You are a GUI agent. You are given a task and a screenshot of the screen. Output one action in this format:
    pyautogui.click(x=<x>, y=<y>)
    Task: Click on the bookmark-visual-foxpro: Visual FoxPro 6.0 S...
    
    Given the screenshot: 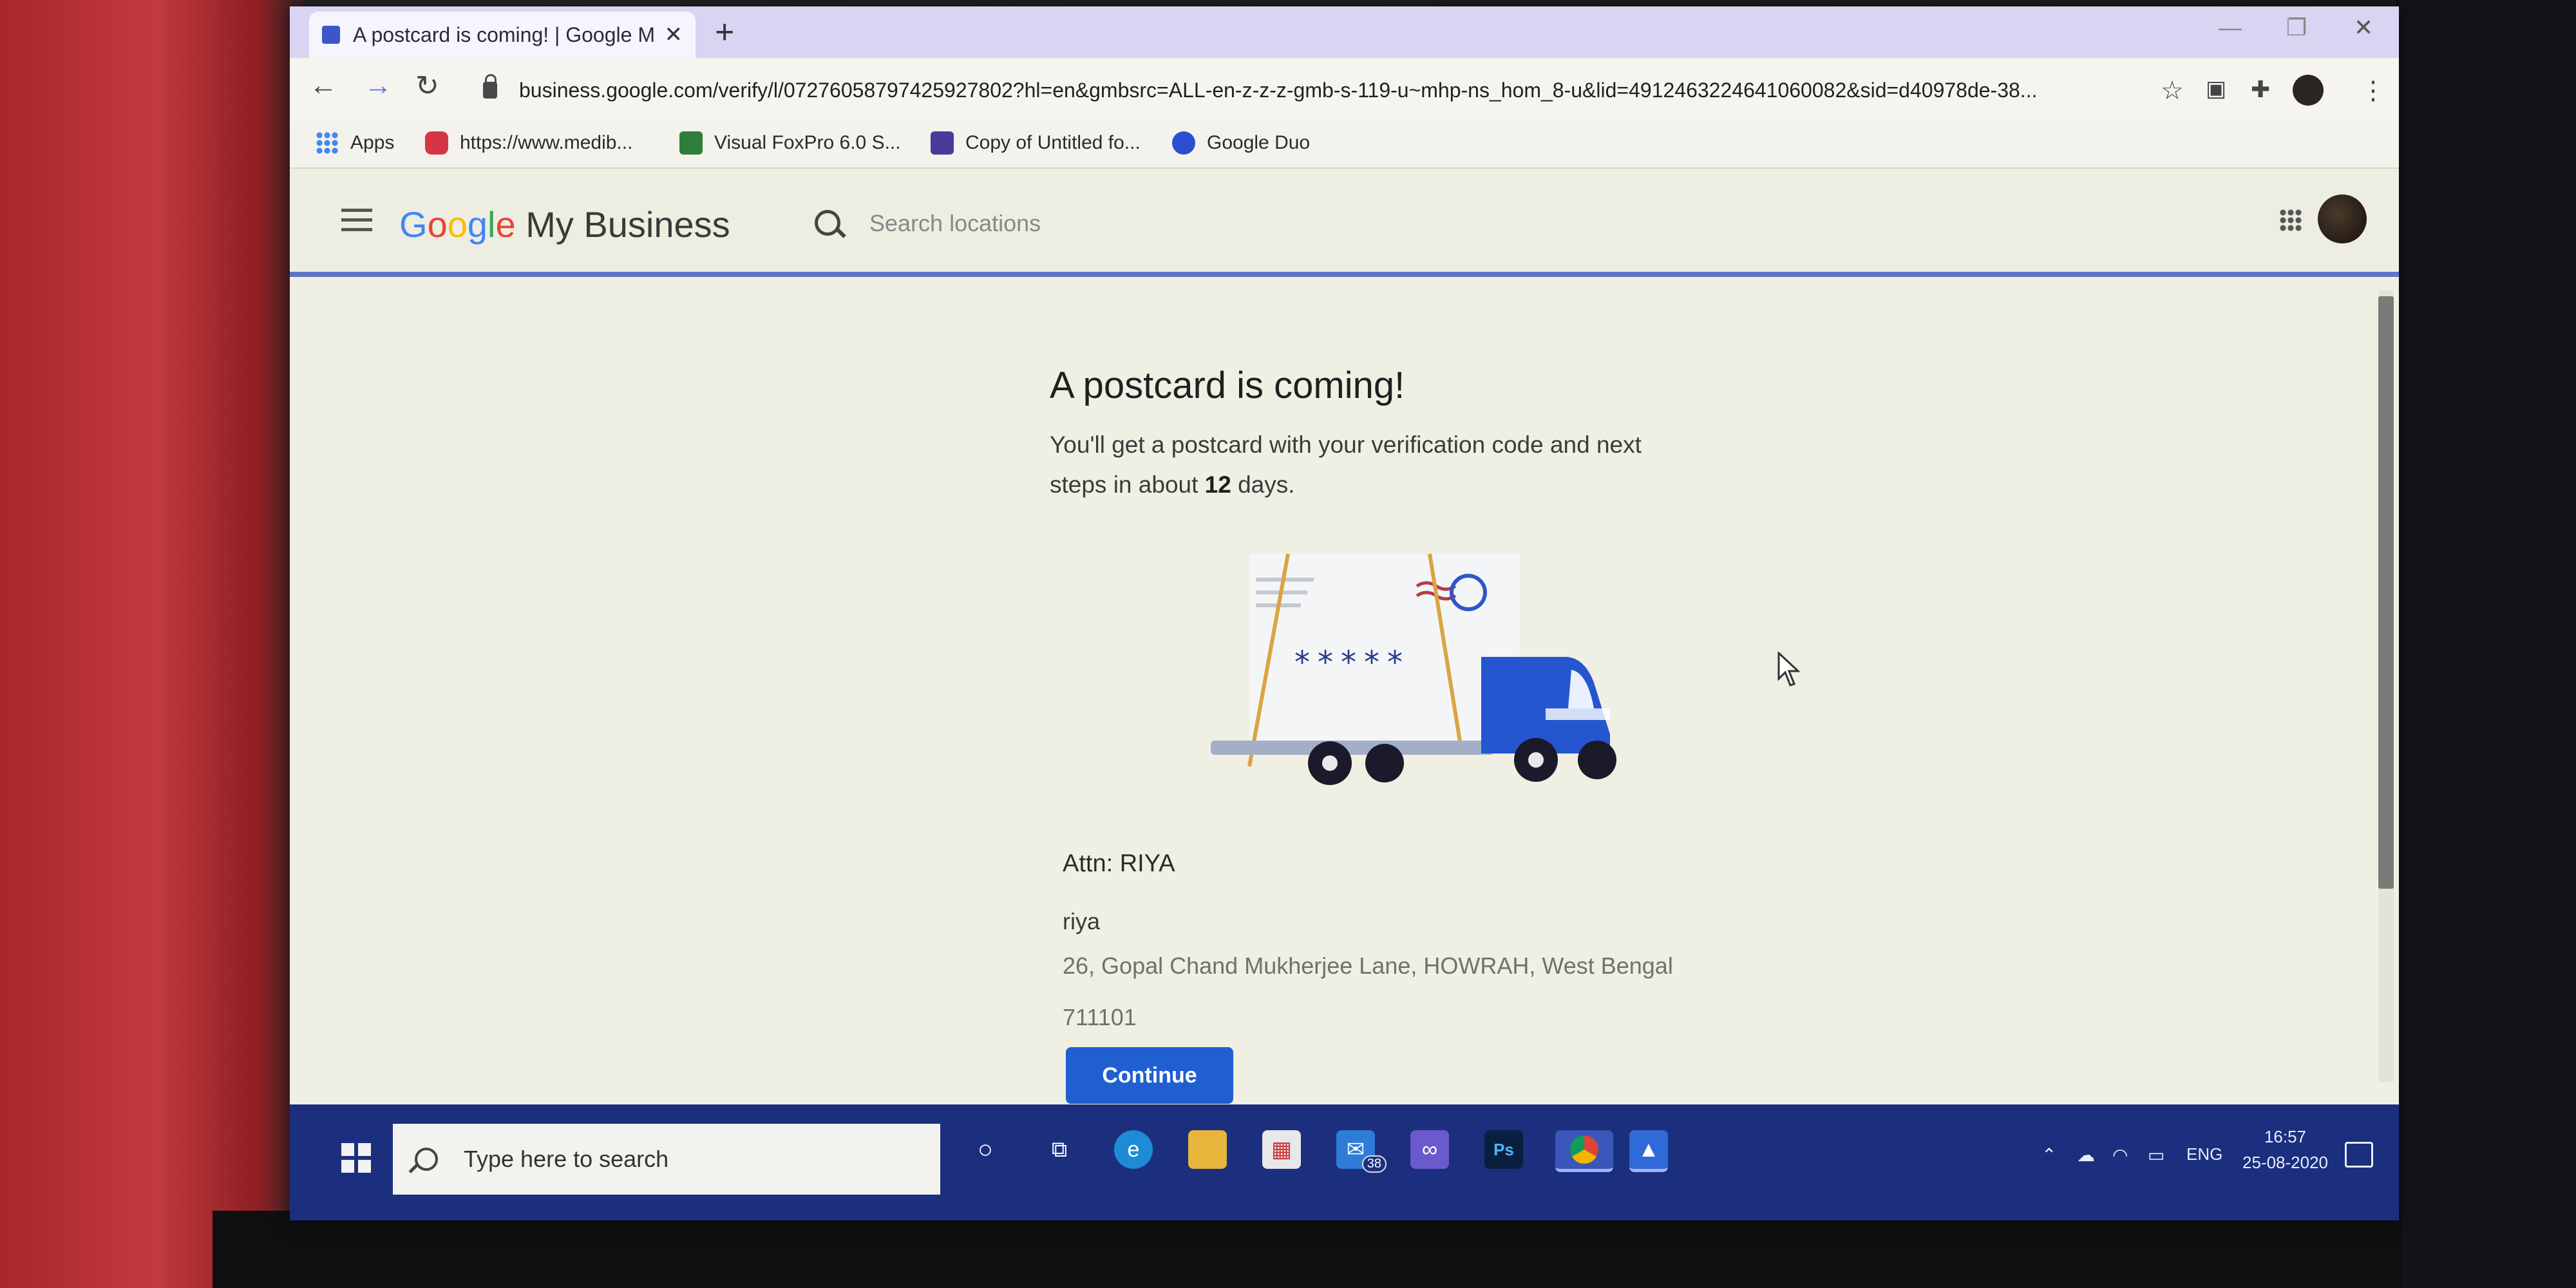 What is the action you would take?
    pyautogui.click(x=790, y=143)
    